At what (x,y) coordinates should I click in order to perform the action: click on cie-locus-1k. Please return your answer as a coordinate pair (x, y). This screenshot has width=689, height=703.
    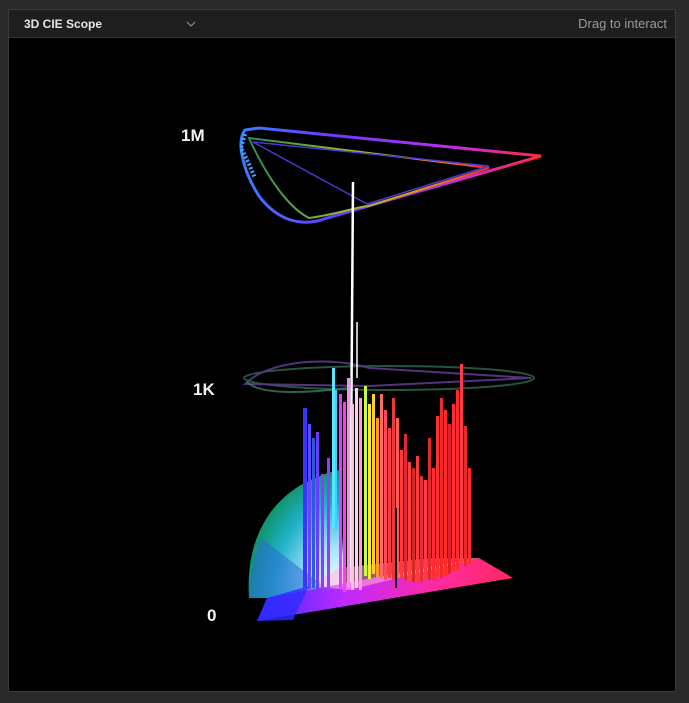
    Looking at the image, I should click on (388, 376).